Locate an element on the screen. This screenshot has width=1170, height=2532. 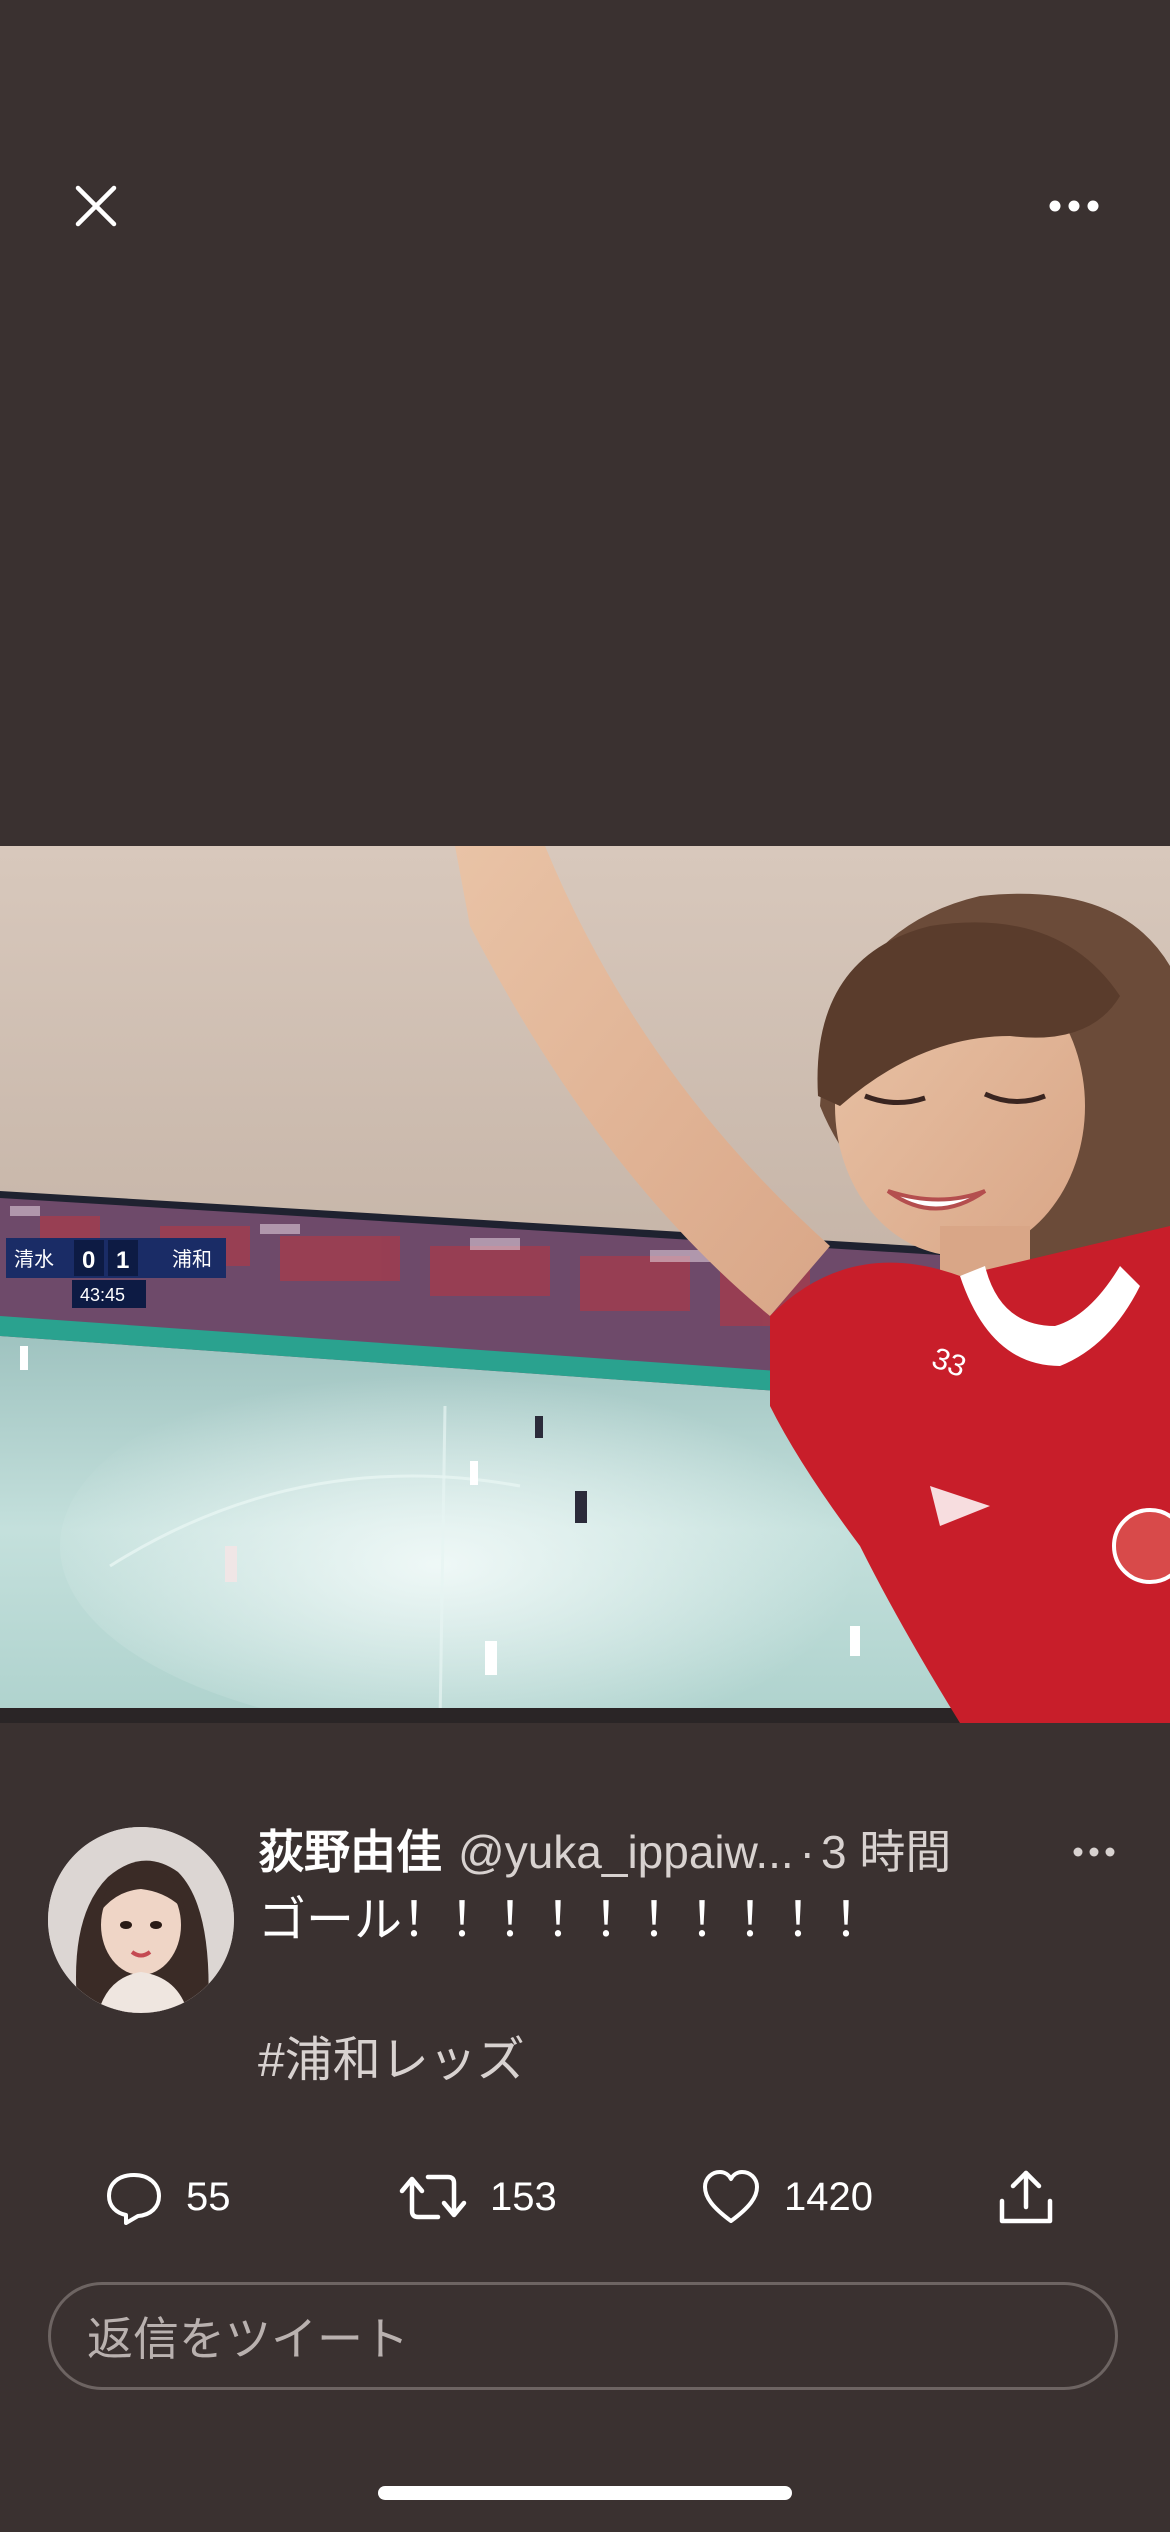
tweet-actions: 55 153 1420 is located at coordinates (585, 2197).